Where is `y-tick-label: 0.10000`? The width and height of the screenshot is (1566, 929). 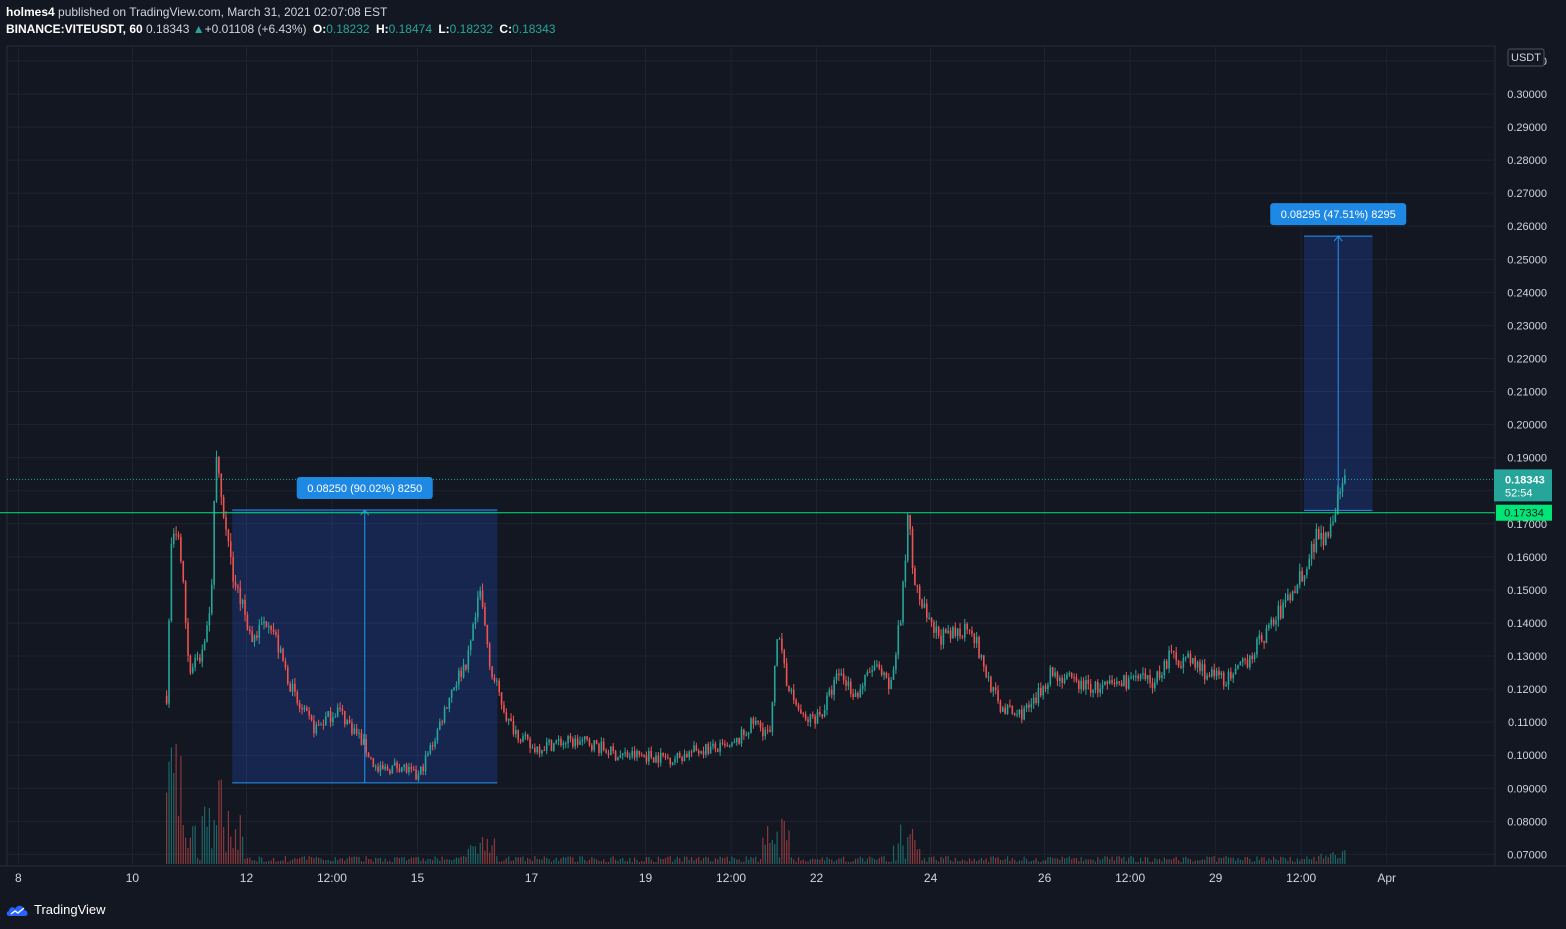 y-tick-label: 0.10000 is located at coordinates (1527, 756).